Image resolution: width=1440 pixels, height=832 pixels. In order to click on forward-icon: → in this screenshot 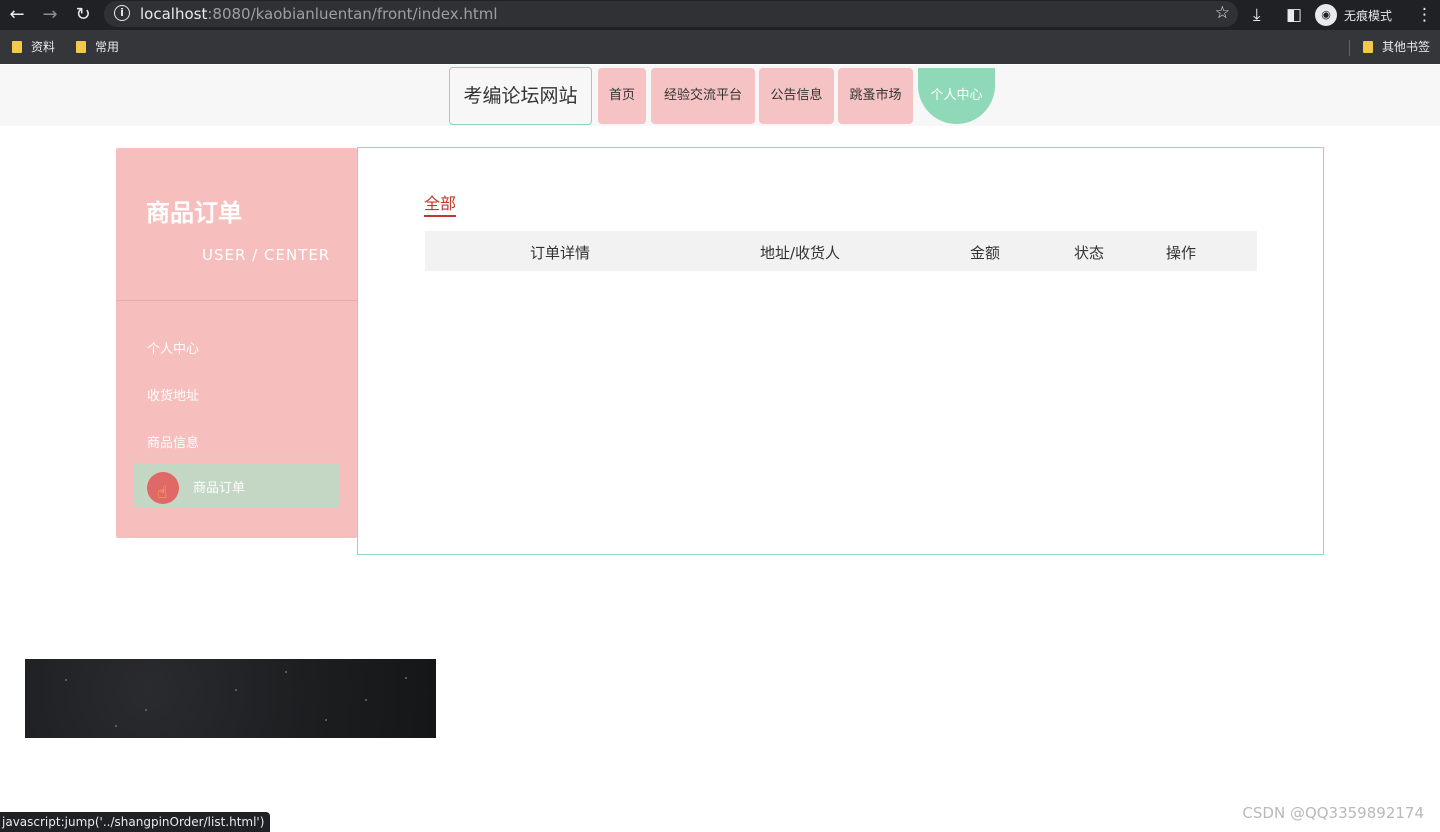, I will do `click(50, 15)`.